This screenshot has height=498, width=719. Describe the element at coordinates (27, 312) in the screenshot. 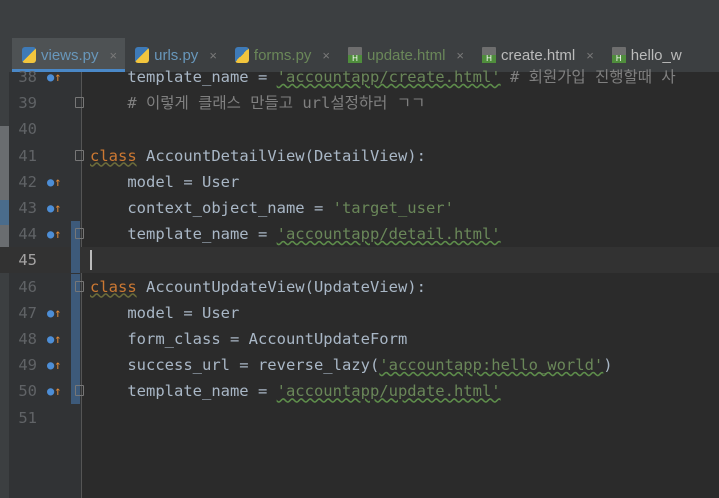

I see `line-number: 47` at that location.